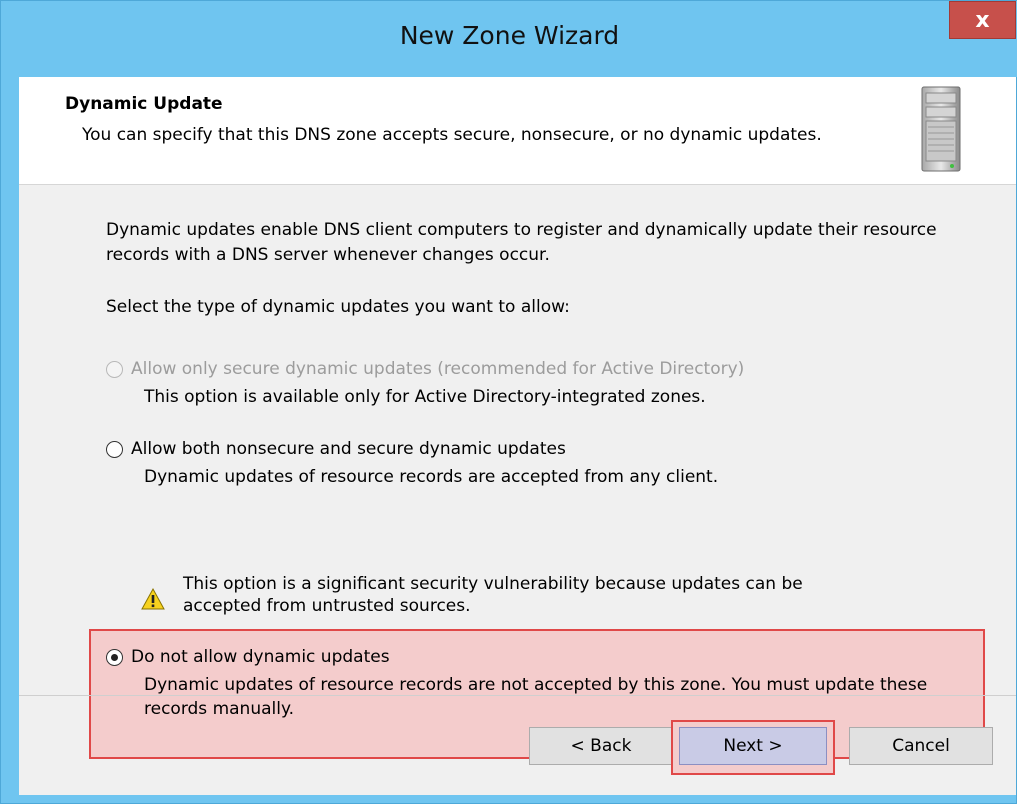 Image resolution: width=1017 pixels, height=804 pixels. I want to click on warning-icon, so click(153, 598).